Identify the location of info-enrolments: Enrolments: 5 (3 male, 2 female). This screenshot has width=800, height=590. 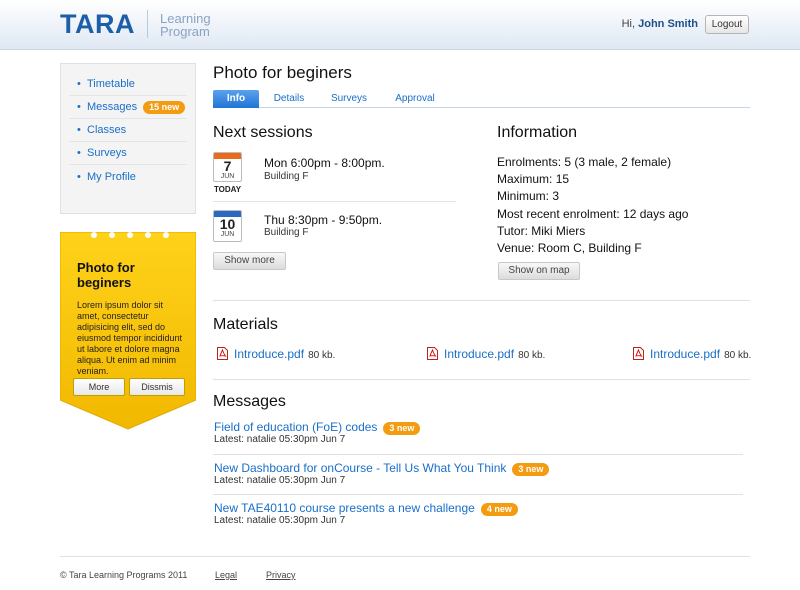
(584, 162).